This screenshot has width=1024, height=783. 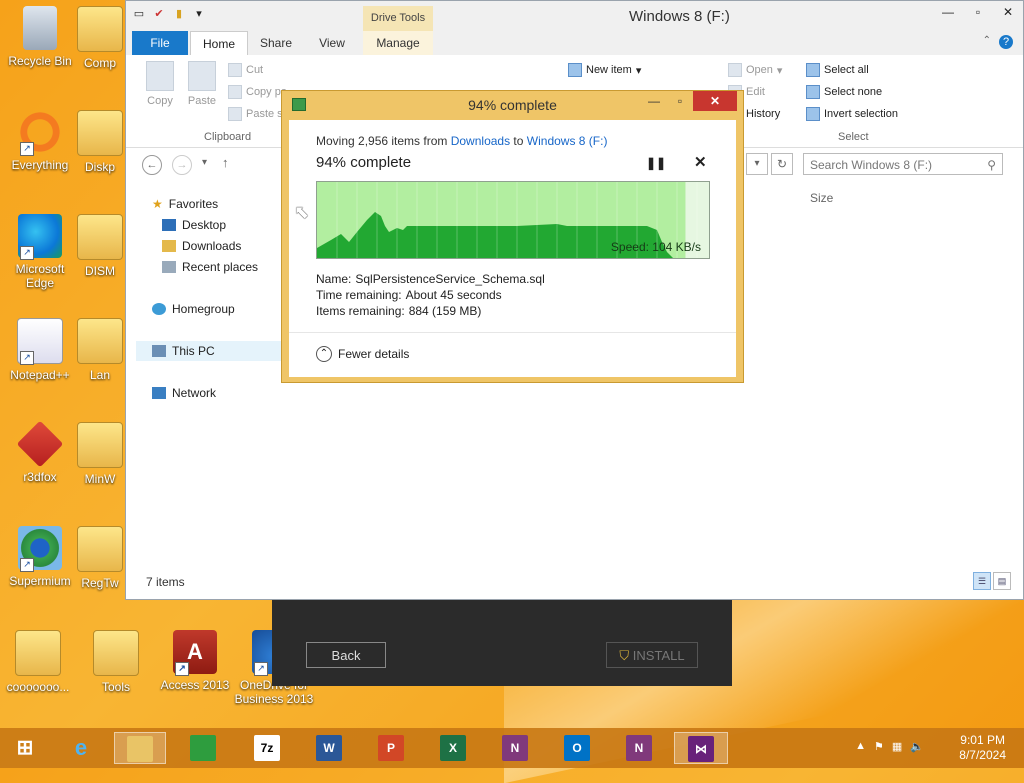 I want to click on nav-recent-places: Recent places, so click(x=210, y=267).